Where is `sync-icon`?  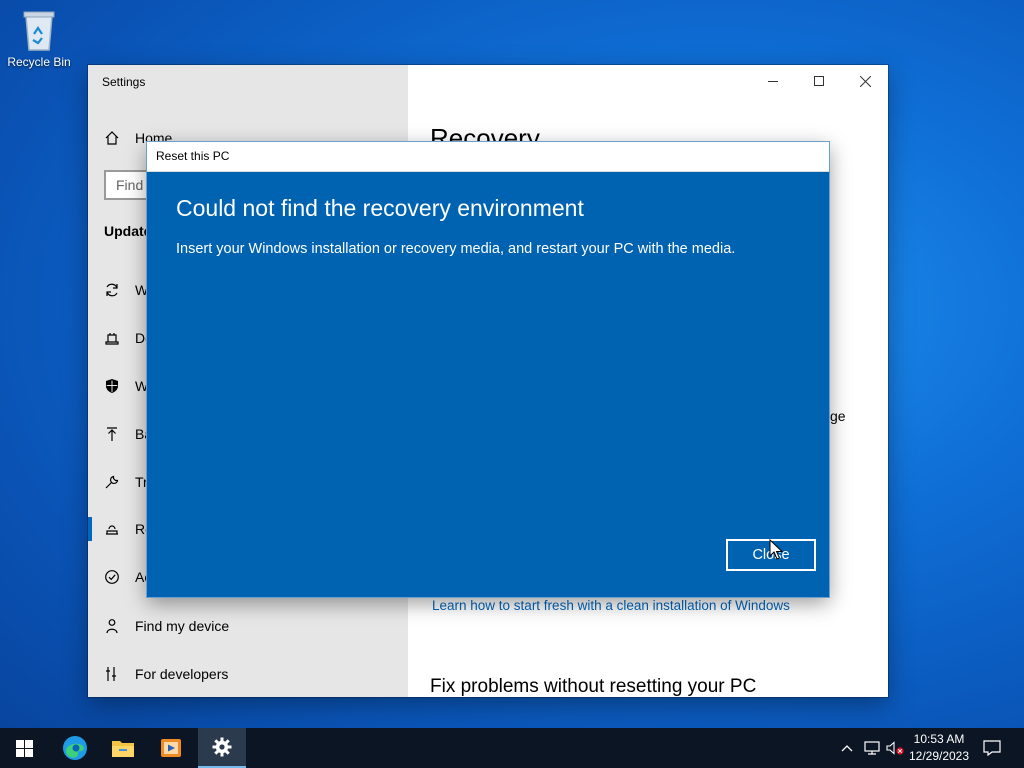
sync-icon is located at coordinates (112, 290).